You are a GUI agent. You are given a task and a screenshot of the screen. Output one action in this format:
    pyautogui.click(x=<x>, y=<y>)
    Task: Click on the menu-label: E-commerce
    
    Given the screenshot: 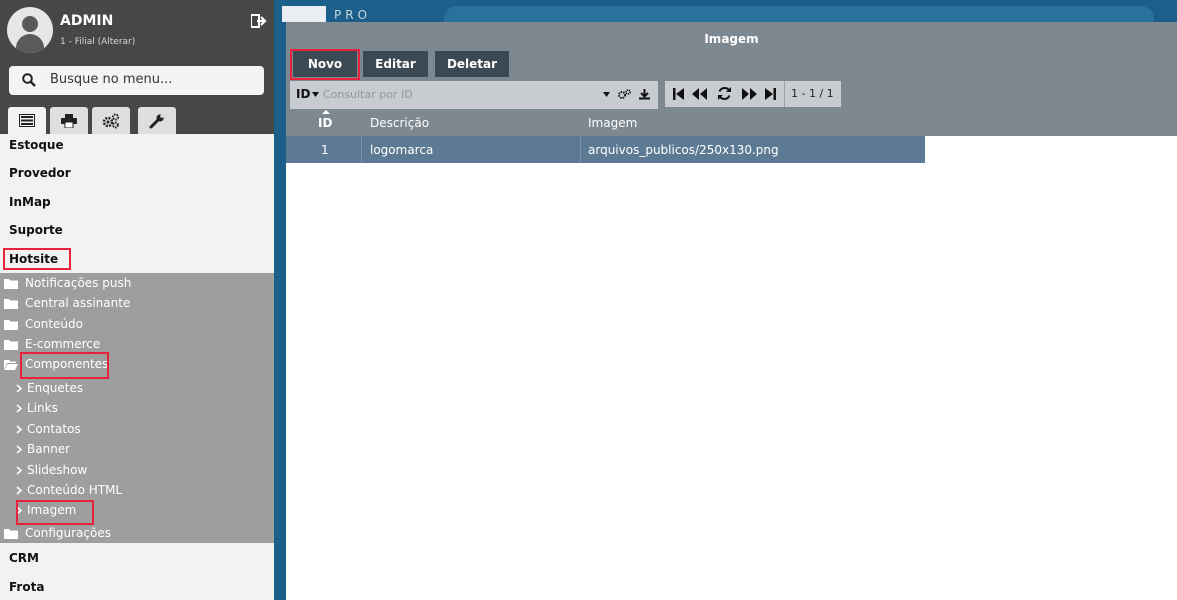 What is the action you would take?
    pyautogui.click(x=63, y=344)
    